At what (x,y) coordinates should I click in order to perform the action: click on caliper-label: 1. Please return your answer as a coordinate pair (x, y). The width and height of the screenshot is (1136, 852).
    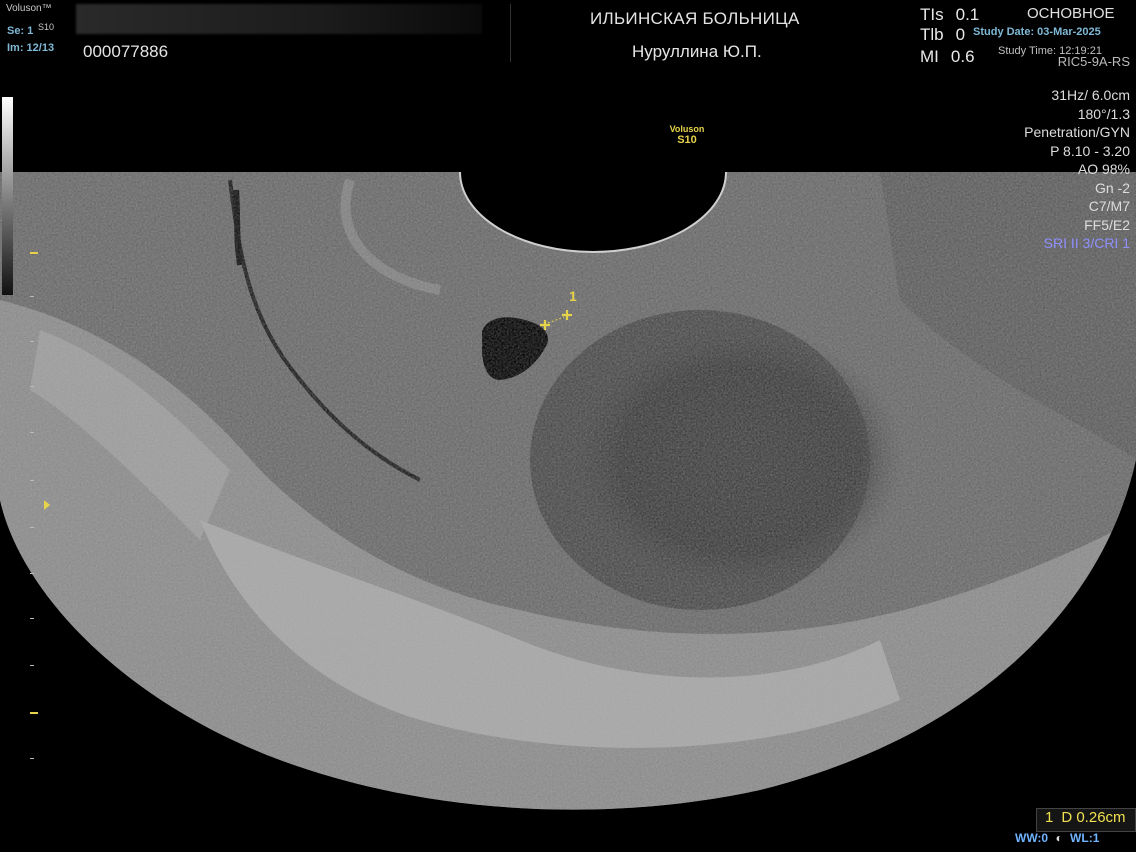
    Looking at the image, I should click on (573, 296).